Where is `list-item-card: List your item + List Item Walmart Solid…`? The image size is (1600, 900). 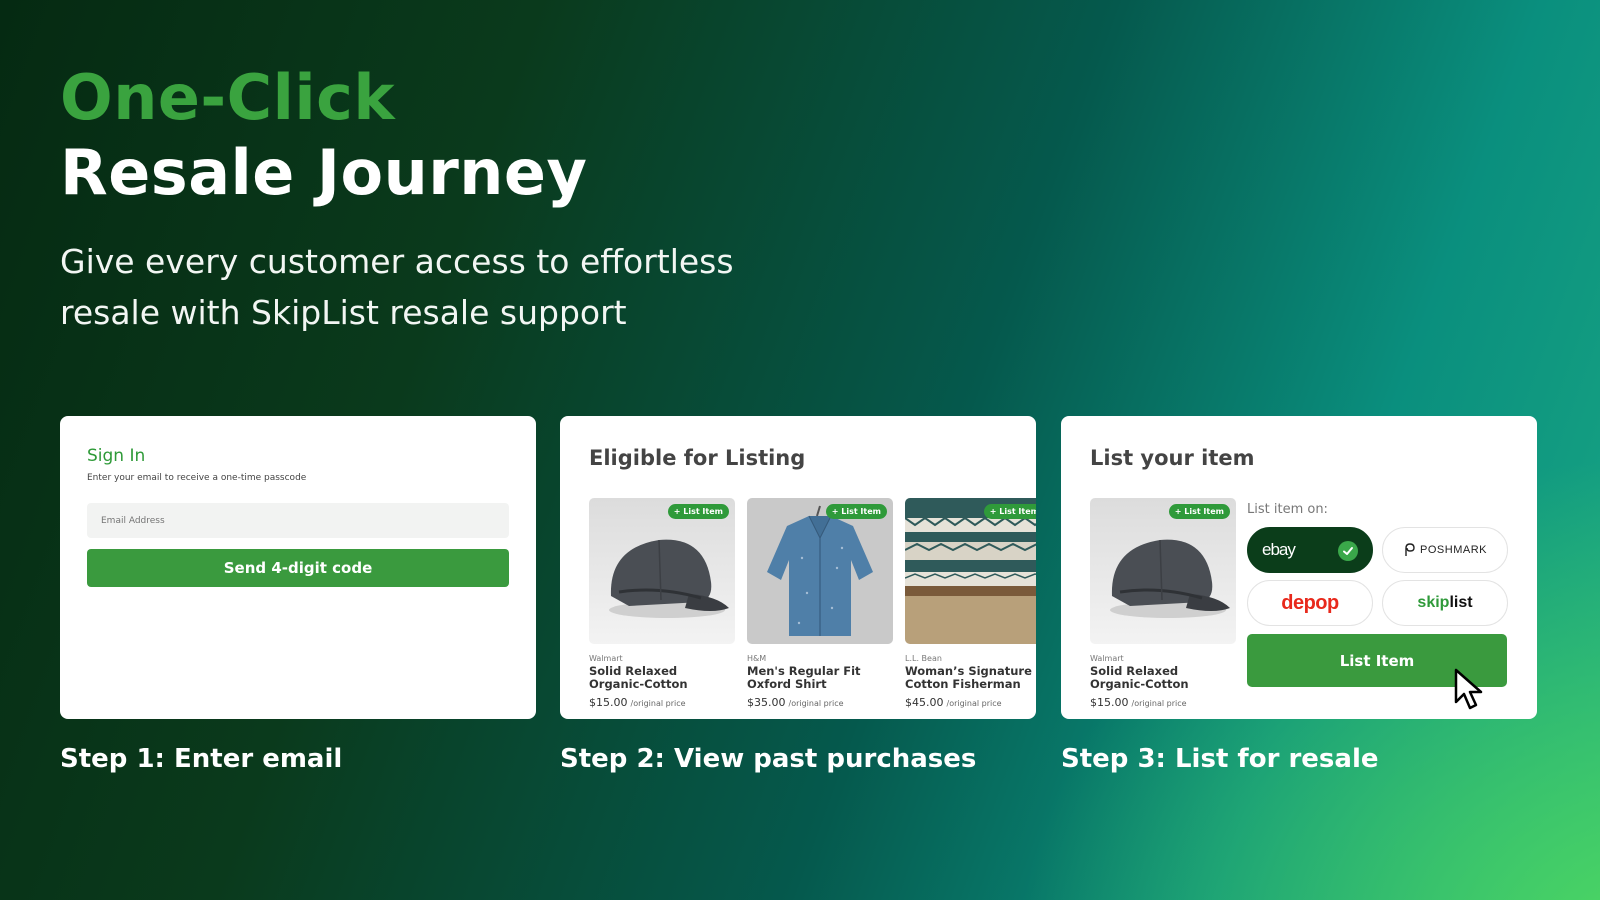 list-item-card: List your item + List Item Walmart Solid… is located at coordinates (1299, 567).